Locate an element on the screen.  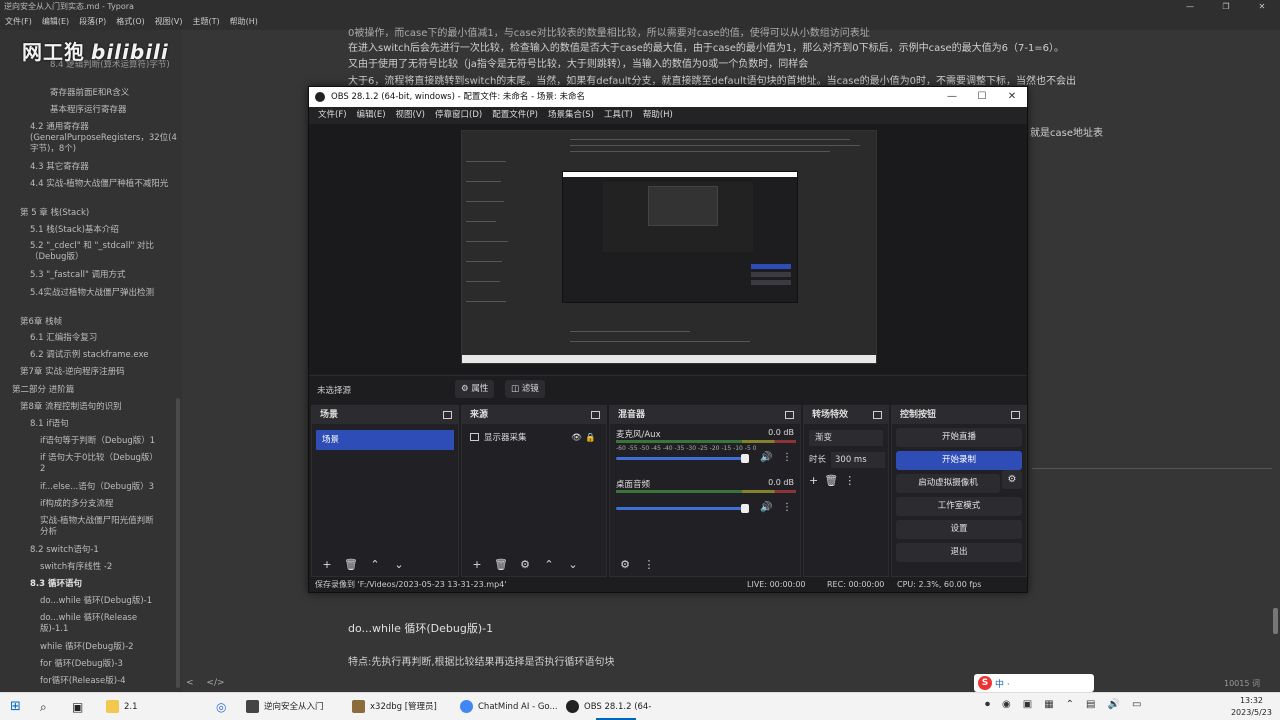
ime-toolbar: S 中 · is located at coordinates (1034, 683).